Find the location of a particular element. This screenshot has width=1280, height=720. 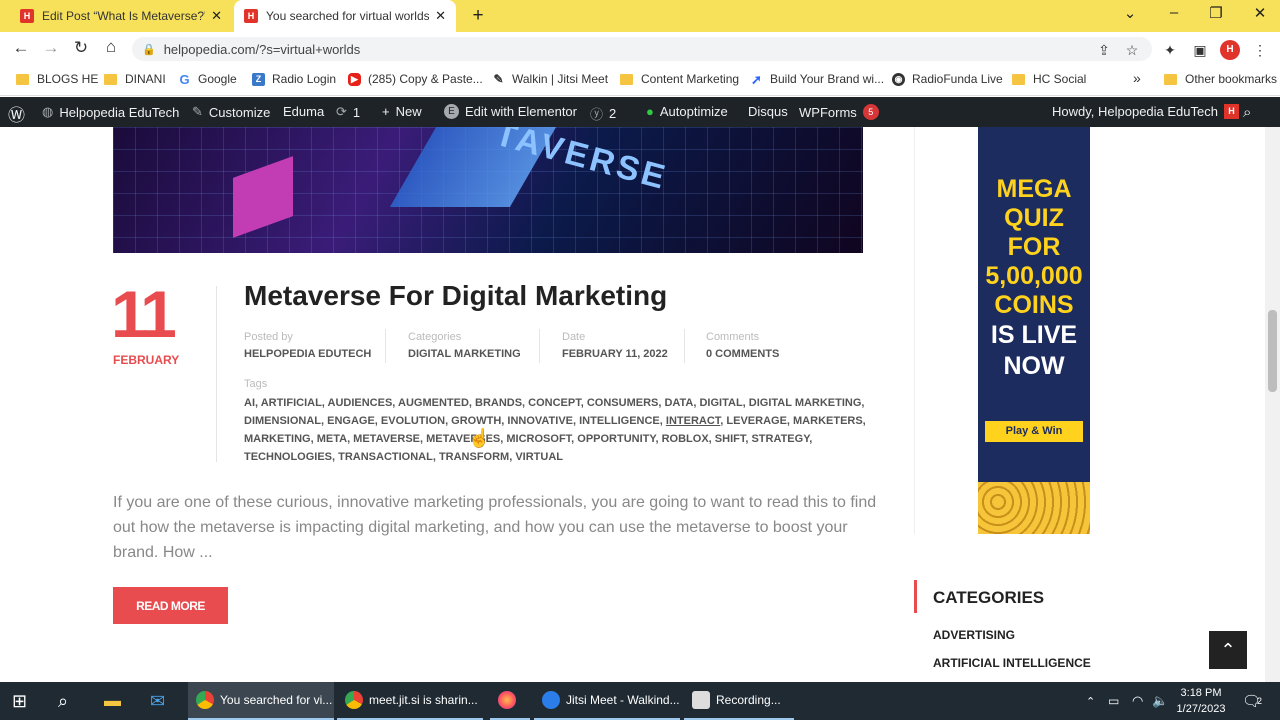

address-bar: 🔒 helpopedia.com/?s=virtual+worlds is located at coordinates (642, 49).